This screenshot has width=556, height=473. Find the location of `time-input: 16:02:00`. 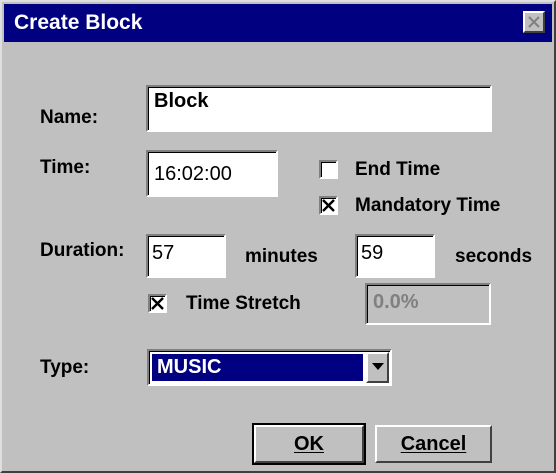

time-input: 16:02:00 is located at coordinates (212, 173).